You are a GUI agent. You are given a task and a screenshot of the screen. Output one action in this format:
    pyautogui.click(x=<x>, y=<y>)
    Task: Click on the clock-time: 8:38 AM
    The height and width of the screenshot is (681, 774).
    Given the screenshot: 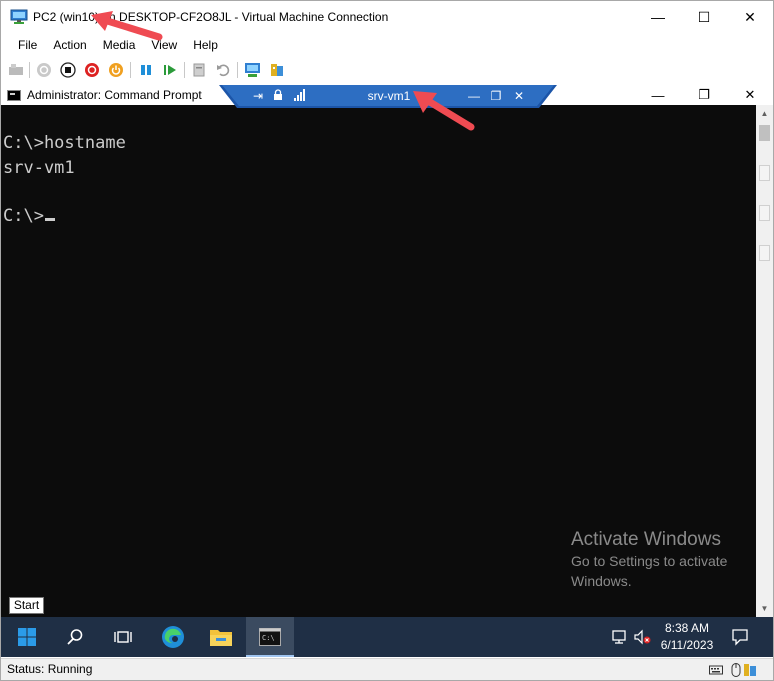 What is the action you would take?
    pyautogui.click(x=687, y=628)
    